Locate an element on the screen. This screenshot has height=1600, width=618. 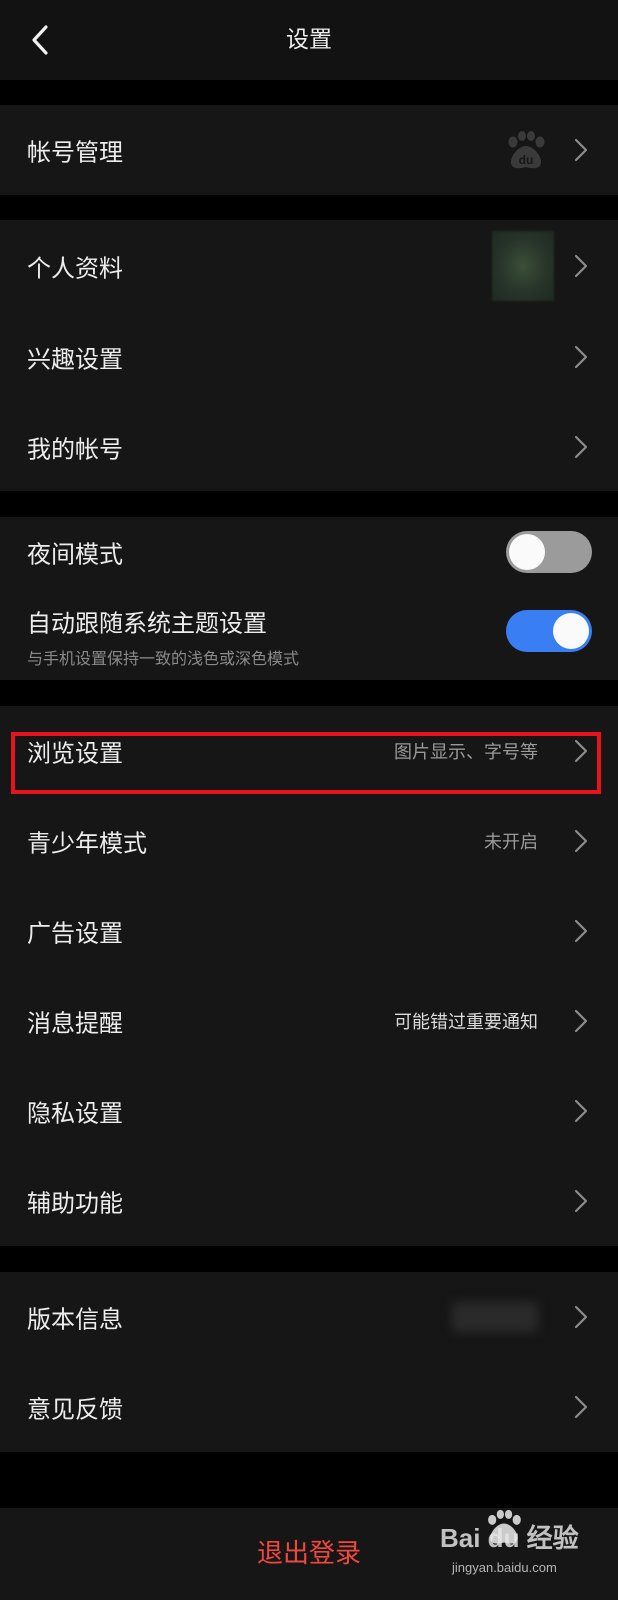
follow-system-theme-label: 自动跟随系统主题设置 is located at coordinates (147, 623).